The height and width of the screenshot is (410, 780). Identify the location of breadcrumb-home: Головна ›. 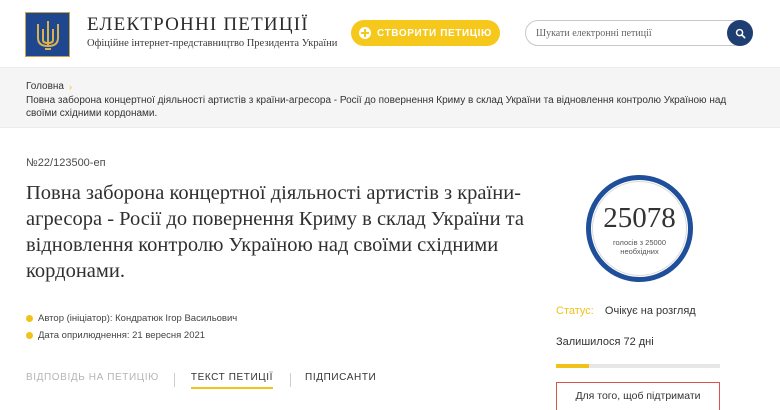
(49, 86).